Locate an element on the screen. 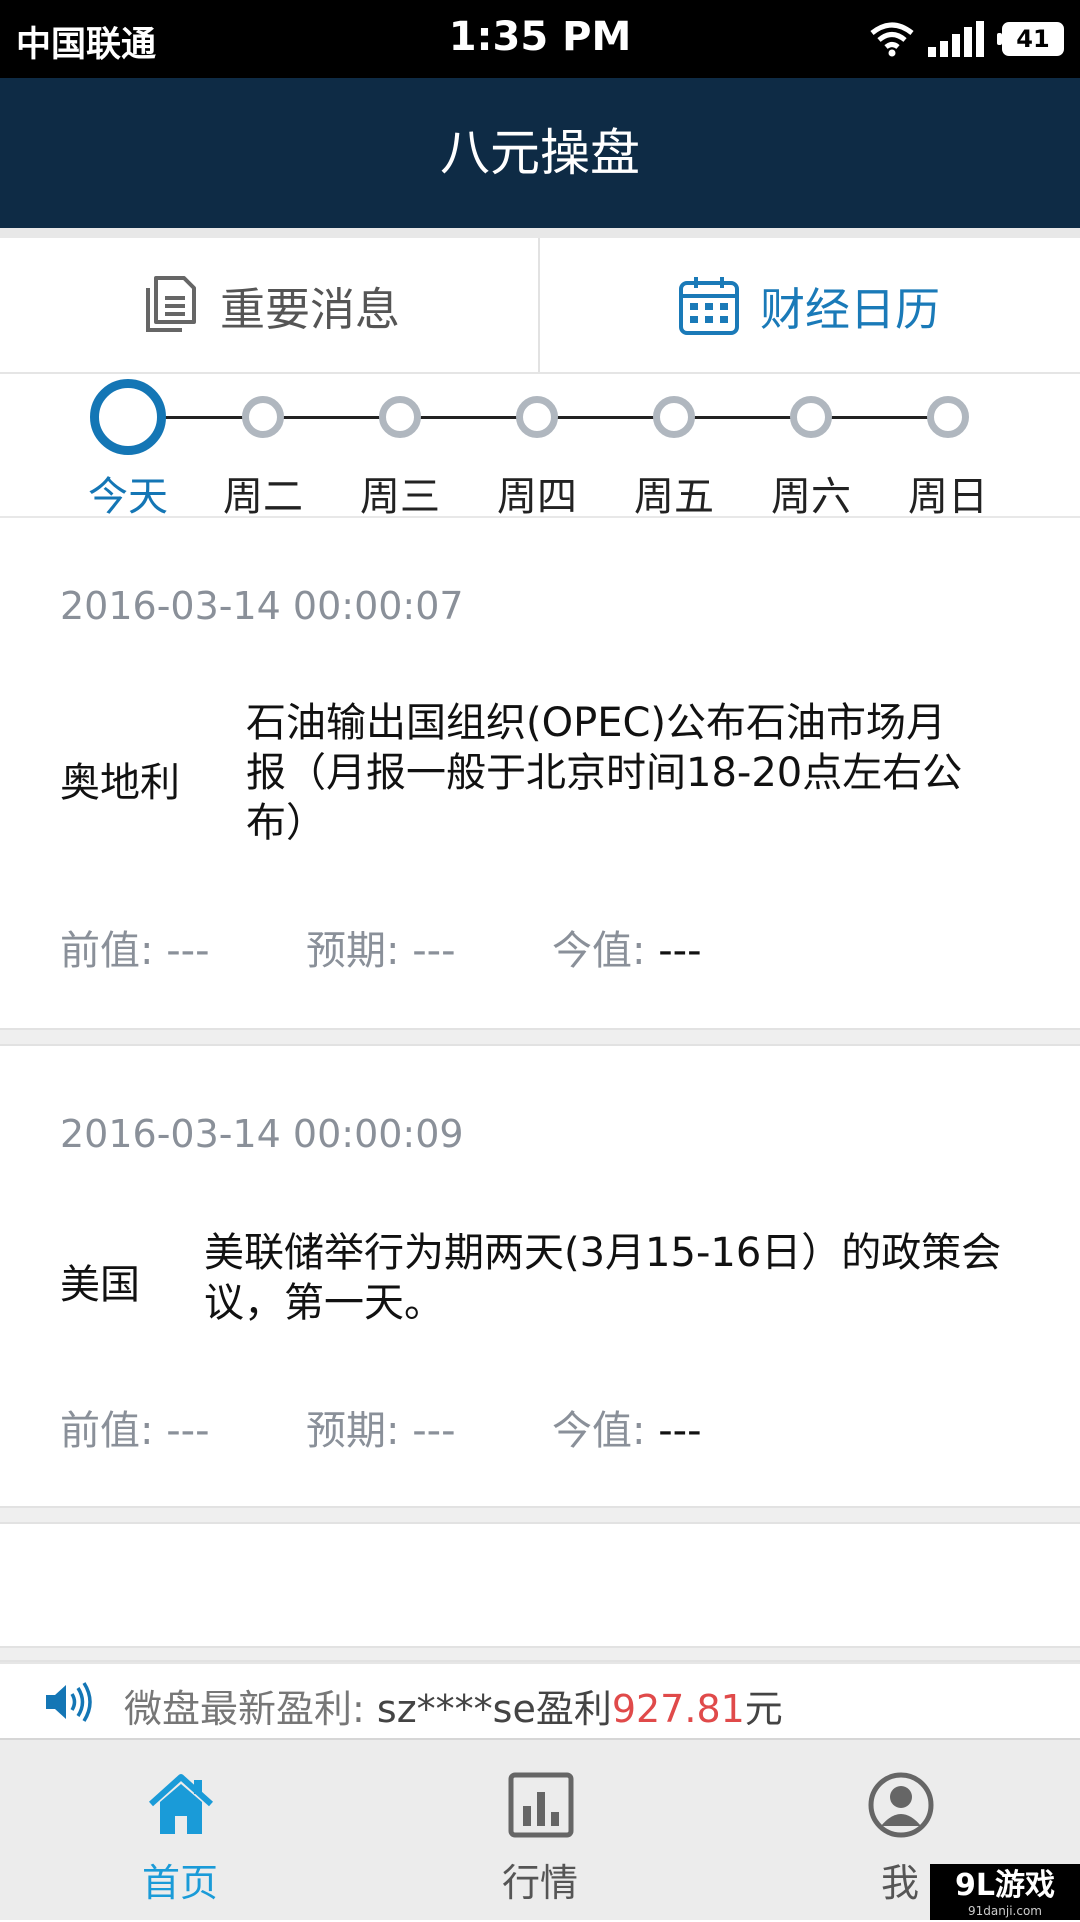 Image resolution: width=1080 pixels, height=1922 pixels. day-selector: 今天 周二 周三 周四 周五 周六 周日 is located at coordinates (540, 447).